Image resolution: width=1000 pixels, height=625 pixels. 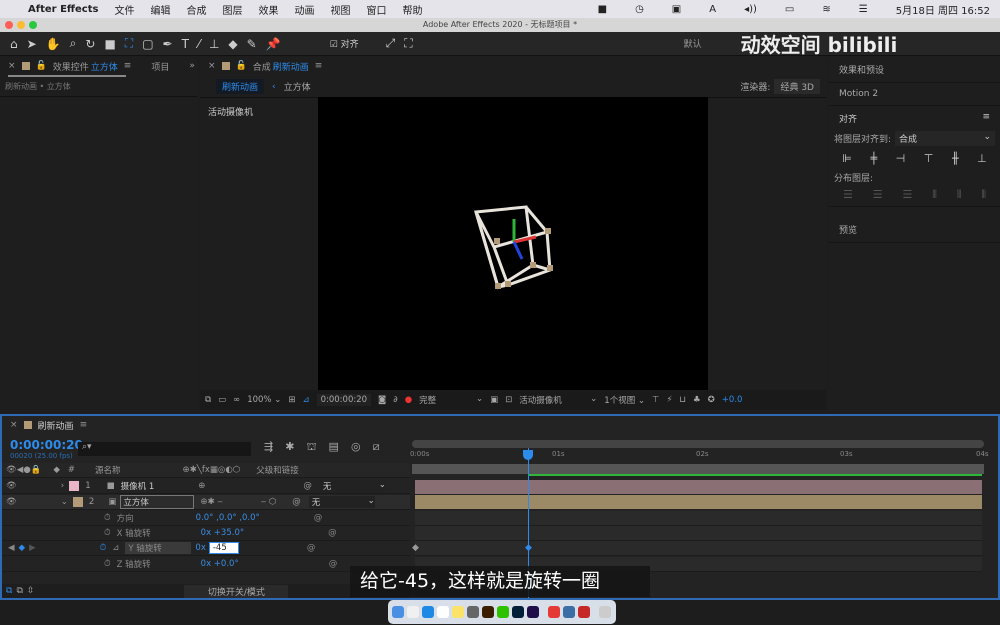 What do you see at coordinates (344, 43) in the screenshot?
I see `align-checkbox: ☑ 对齐` at bounding box center [344, 43].